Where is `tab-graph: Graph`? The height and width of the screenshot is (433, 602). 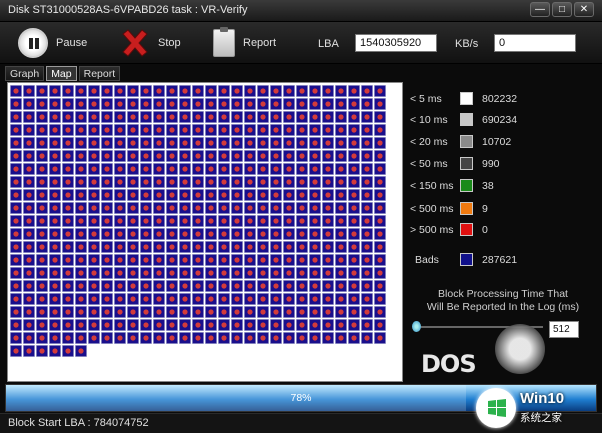 tab-graph: Graph is located at coordinates (25, 73).